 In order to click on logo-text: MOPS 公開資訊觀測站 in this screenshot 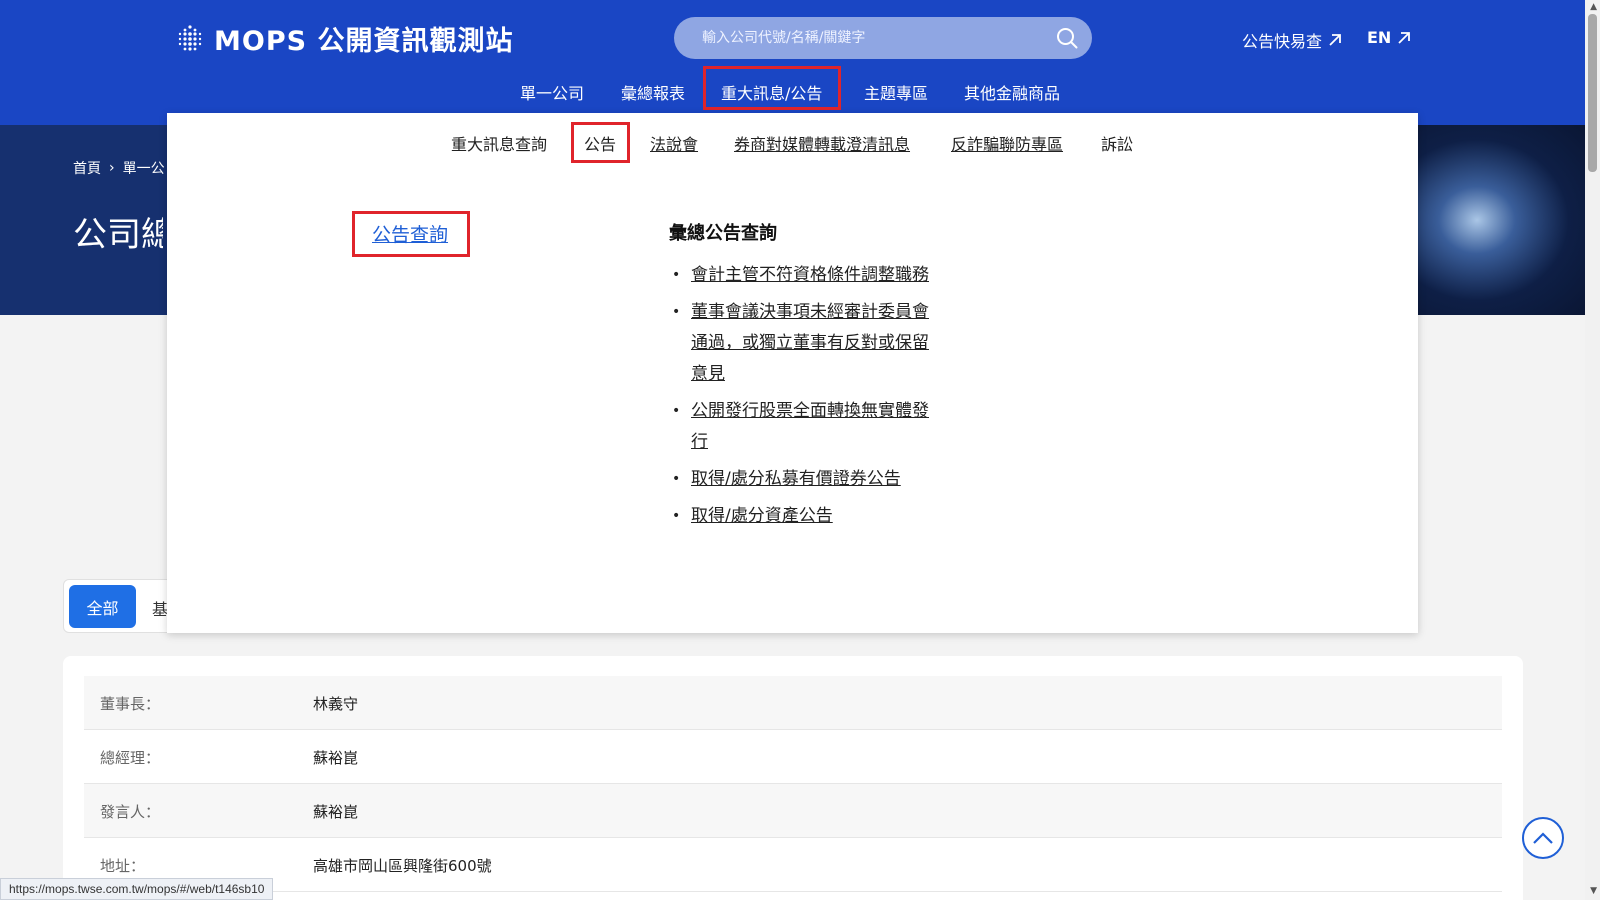, I will do `click(364, 41)`.